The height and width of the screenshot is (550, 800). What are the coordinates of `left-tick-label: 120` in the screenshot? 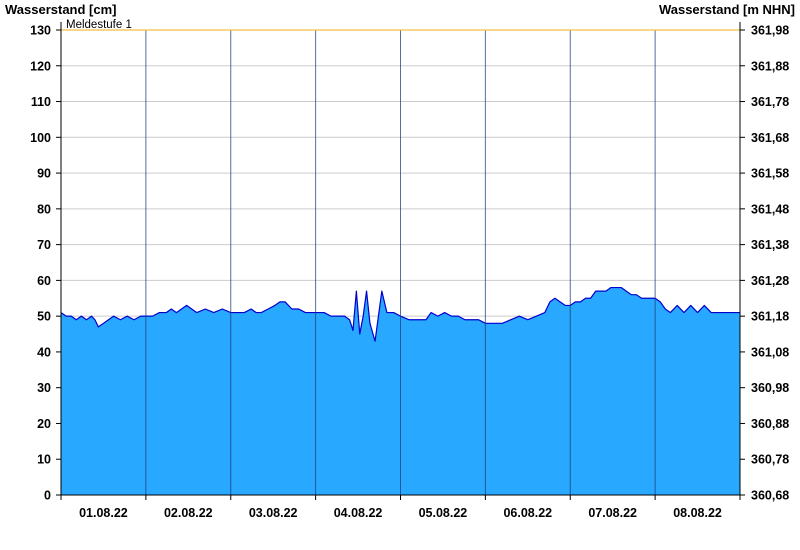 It's located at (40, 66).